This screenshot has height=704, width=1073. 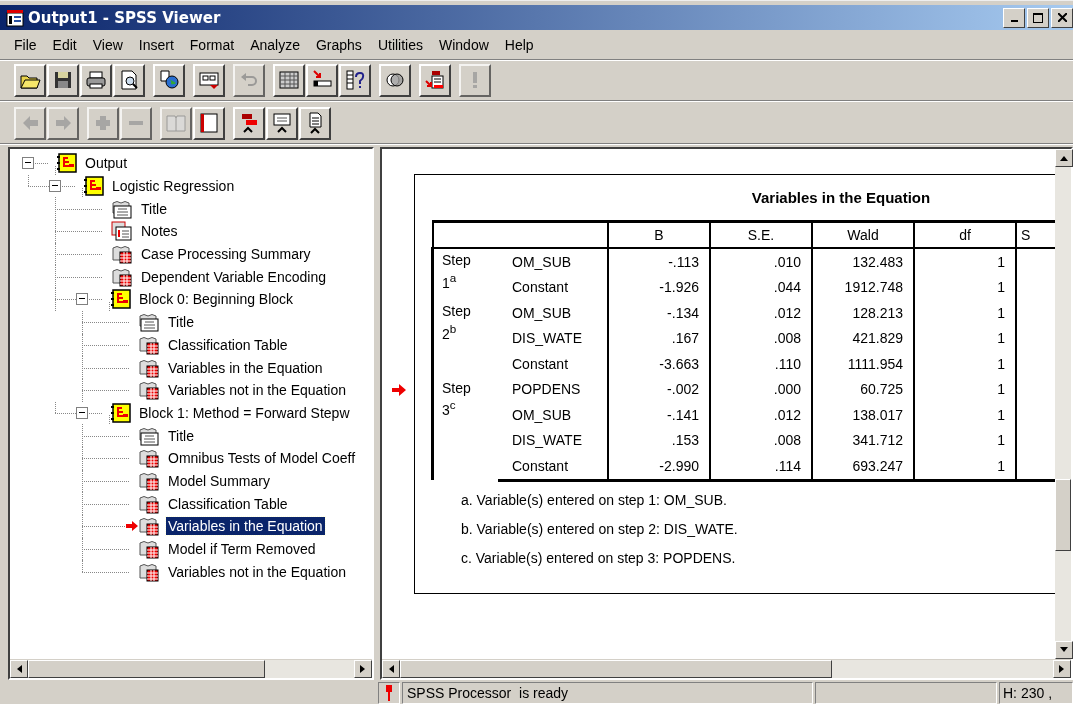 What do you see at coordinates (761, 287) in the screenshot?
I see `table-cell: .044` at bounding box center [761, 287].